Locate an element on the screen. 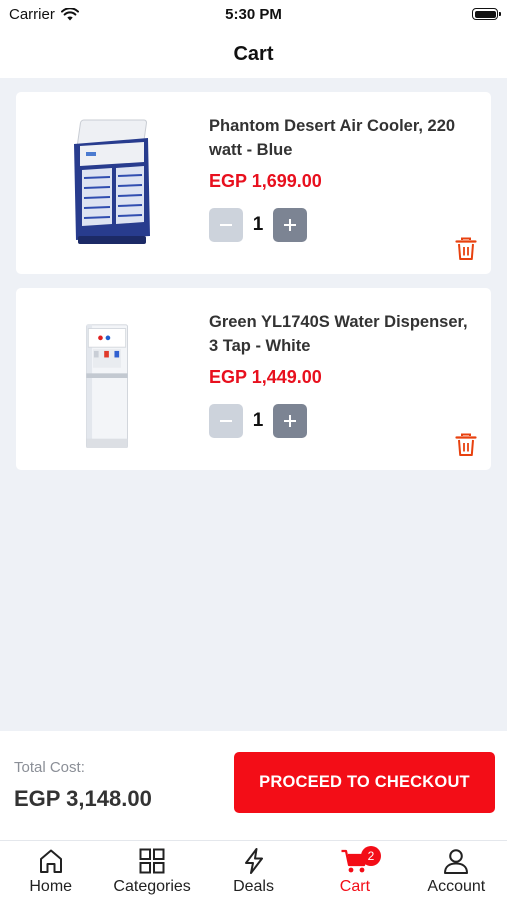 Image resolution: width=507 pixels, height=900 pixels. tab-label: Categories is located at coordinates (152, 886).